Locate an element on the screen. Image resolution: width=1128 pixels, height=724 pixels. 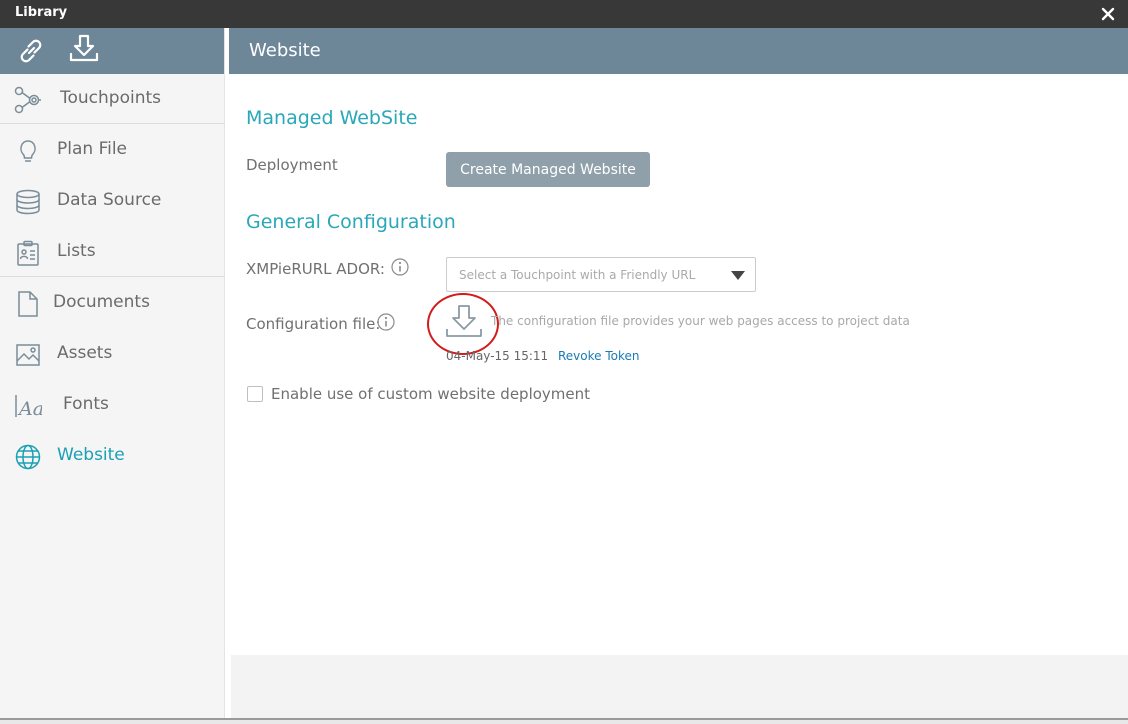
clipboard-list-icon is located at coordinates (28, 253).